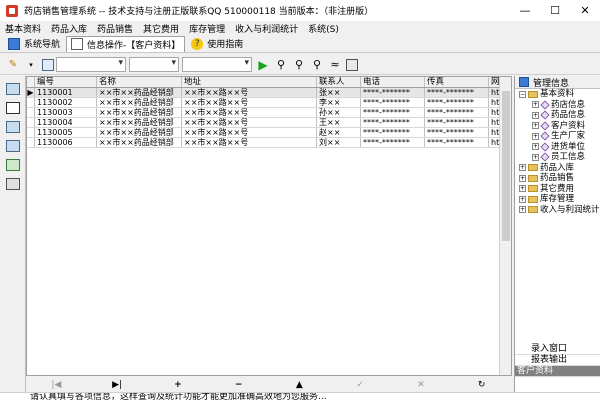 This screenshot has width=600, height=401. What do you see at coordinates (23, 28) in the screenshot?
I see `menu-basic-info: 基本资料` at bounding box center [23, 28].